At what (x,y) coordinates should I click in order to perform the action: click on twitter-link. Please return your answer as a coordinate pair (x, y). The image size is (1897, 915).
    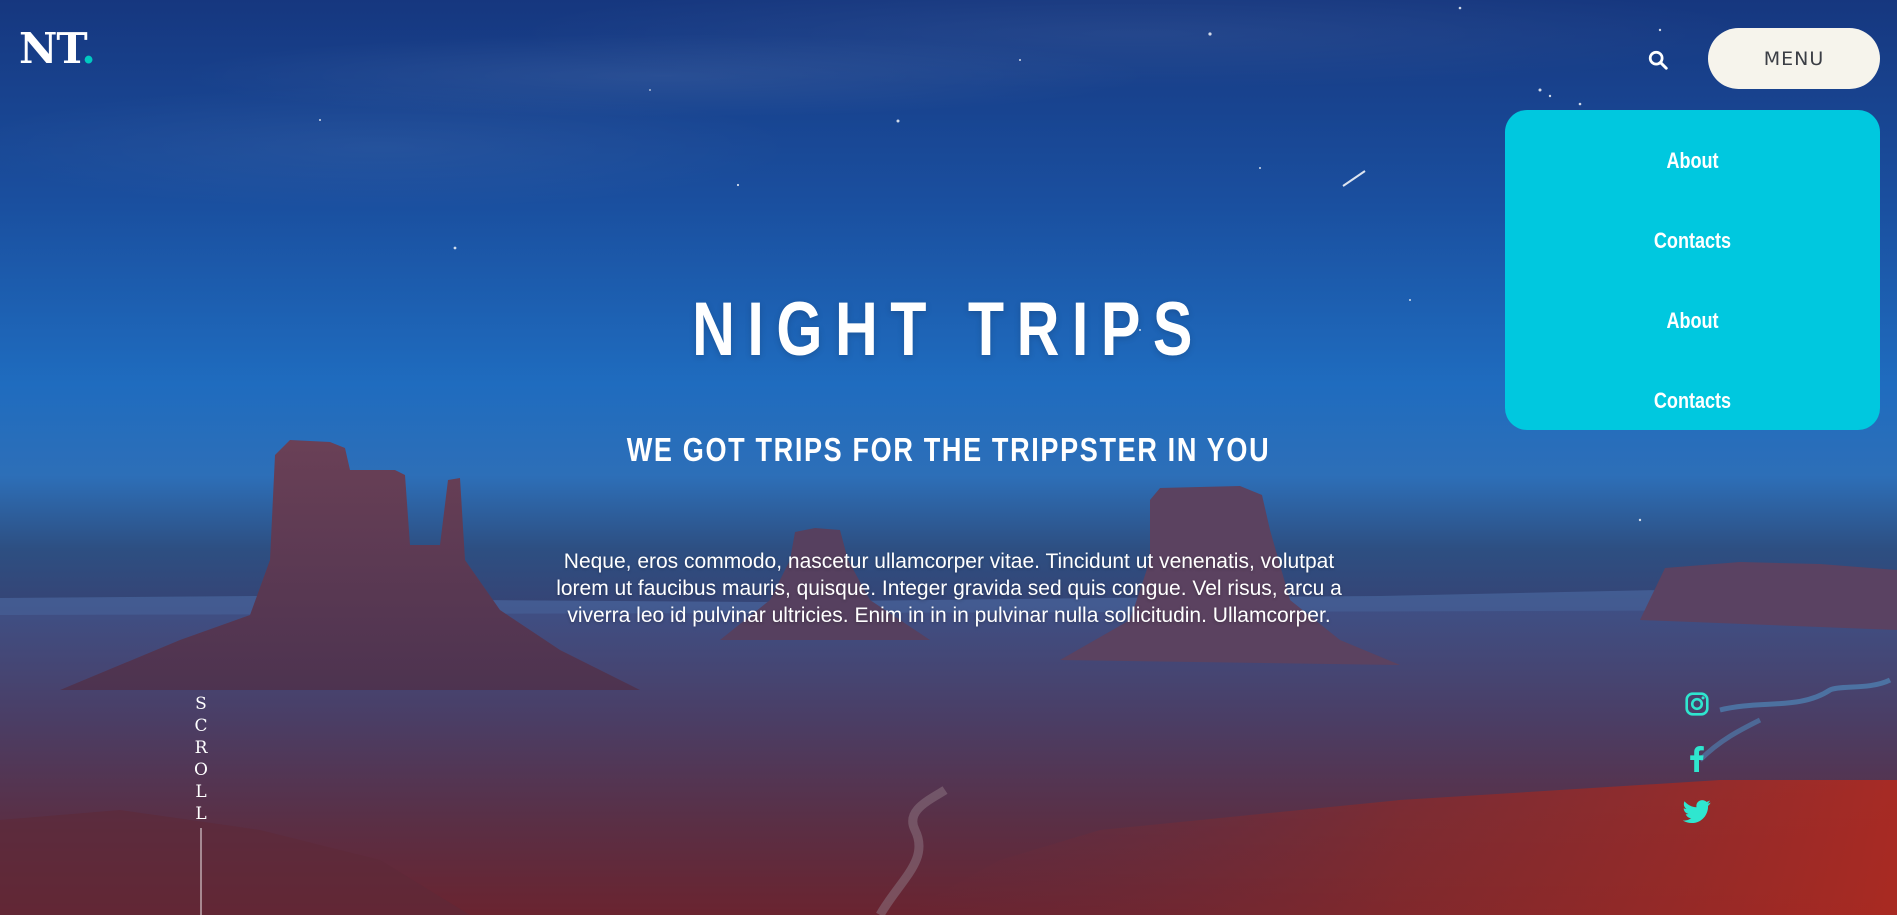
    Looking at the image, I should click on (1697, 812).